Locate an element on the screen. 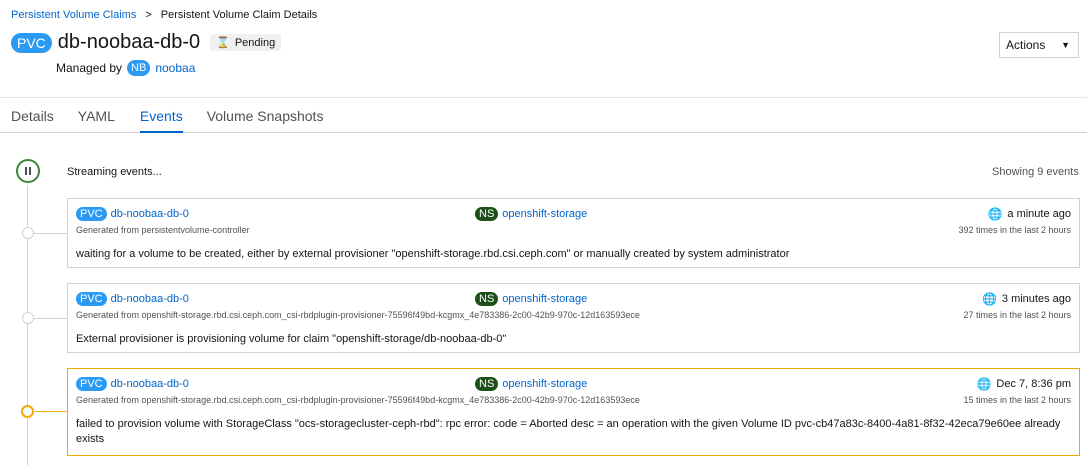 The image size is (1087, 465). owner-kind-badge: NB is located at coordinates (139, 68).